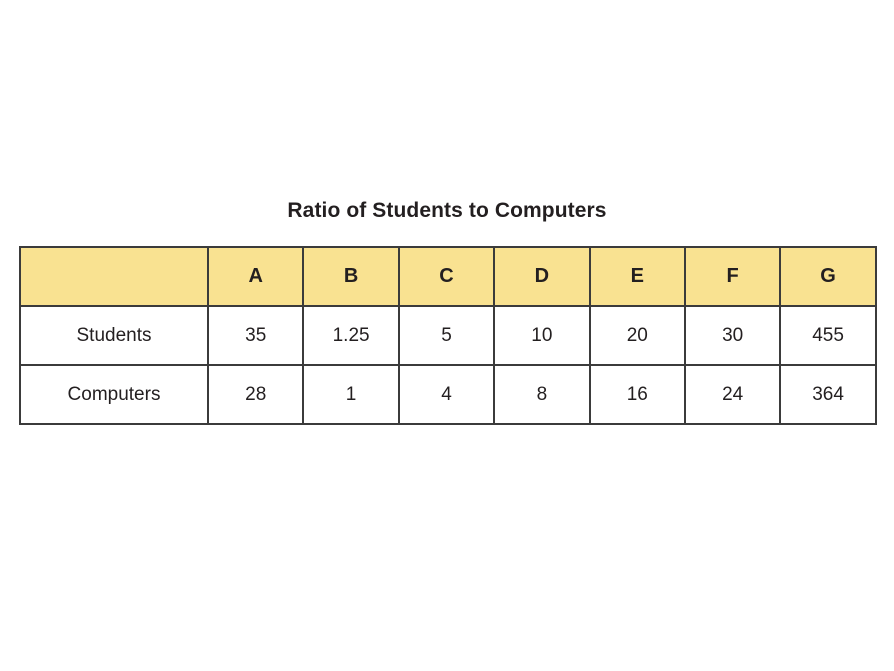 This screenshot has height=671, width=894. What do you see at coordinates (351, 394) in the screenshot?
I see `cell-computers-b: 1` at bounding box center [351, 394].